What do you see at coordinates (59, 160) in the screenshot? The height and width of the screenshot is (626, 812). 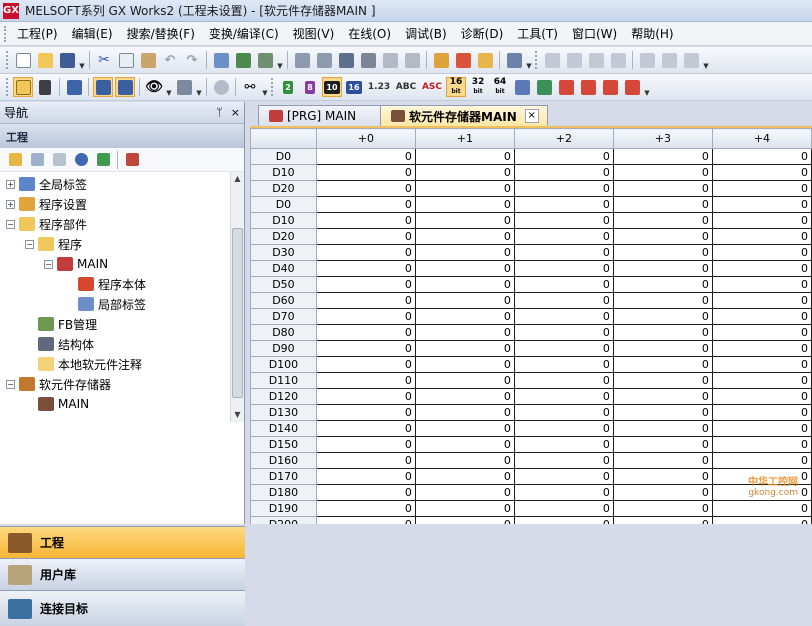 I see `paste-data-icon` at bounding box center [59, 160].